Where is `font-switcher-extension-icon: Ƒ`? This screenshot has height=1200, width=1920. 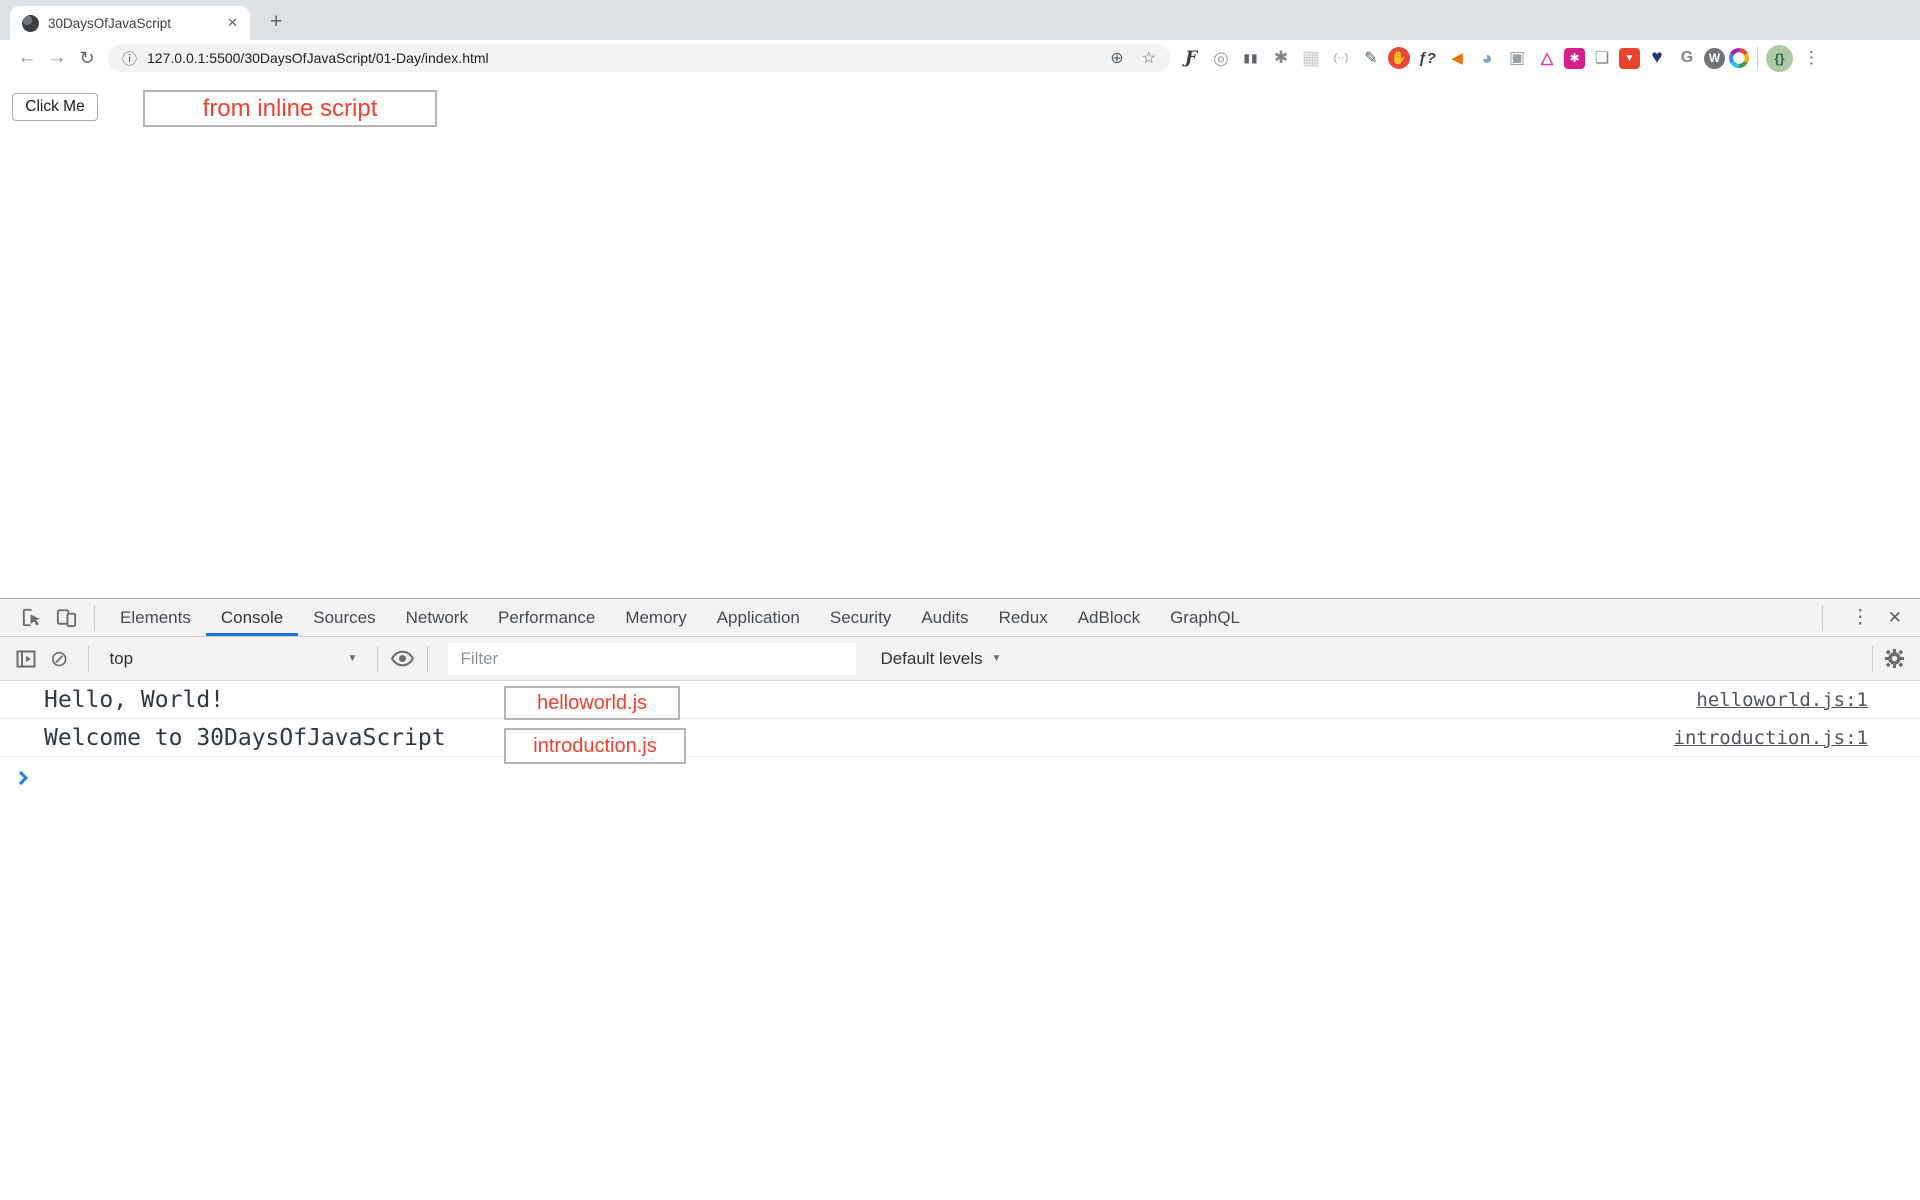
font-switcher-extension-icon: Ƒ is located at coordinates (1191, 58).